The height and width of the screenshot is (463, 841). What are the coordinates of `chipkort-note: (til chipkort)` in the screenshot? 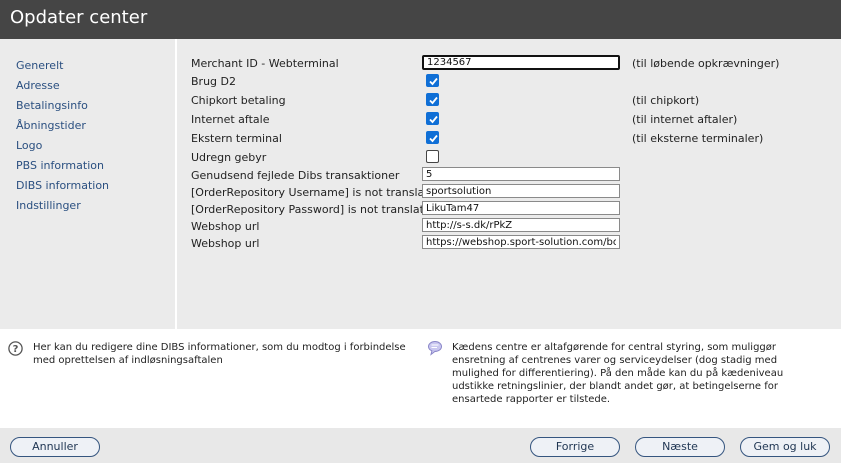 It's located at (666, 100).